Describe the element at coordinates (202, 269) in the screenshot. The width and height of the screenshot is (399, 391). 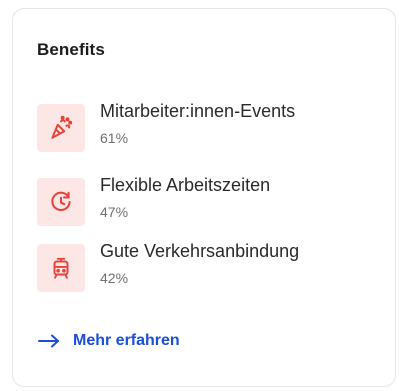
I see `benefit-item-transport: Gute Verkehrsanbindung 42%` at that location.